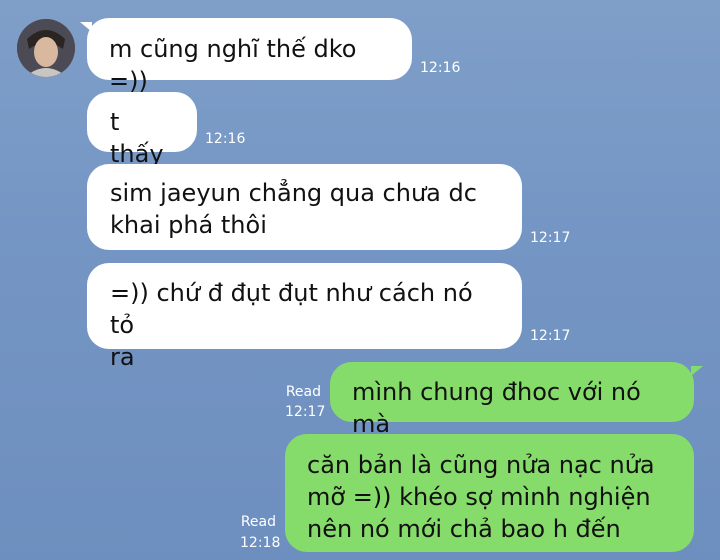 The width and height of the screenshot is (720, 560). What do you see at coordinates (464, 529) in the screenshot?
I see `message-text-line: nên nó mới chả bao h đến` at bounding box center [464, 529].